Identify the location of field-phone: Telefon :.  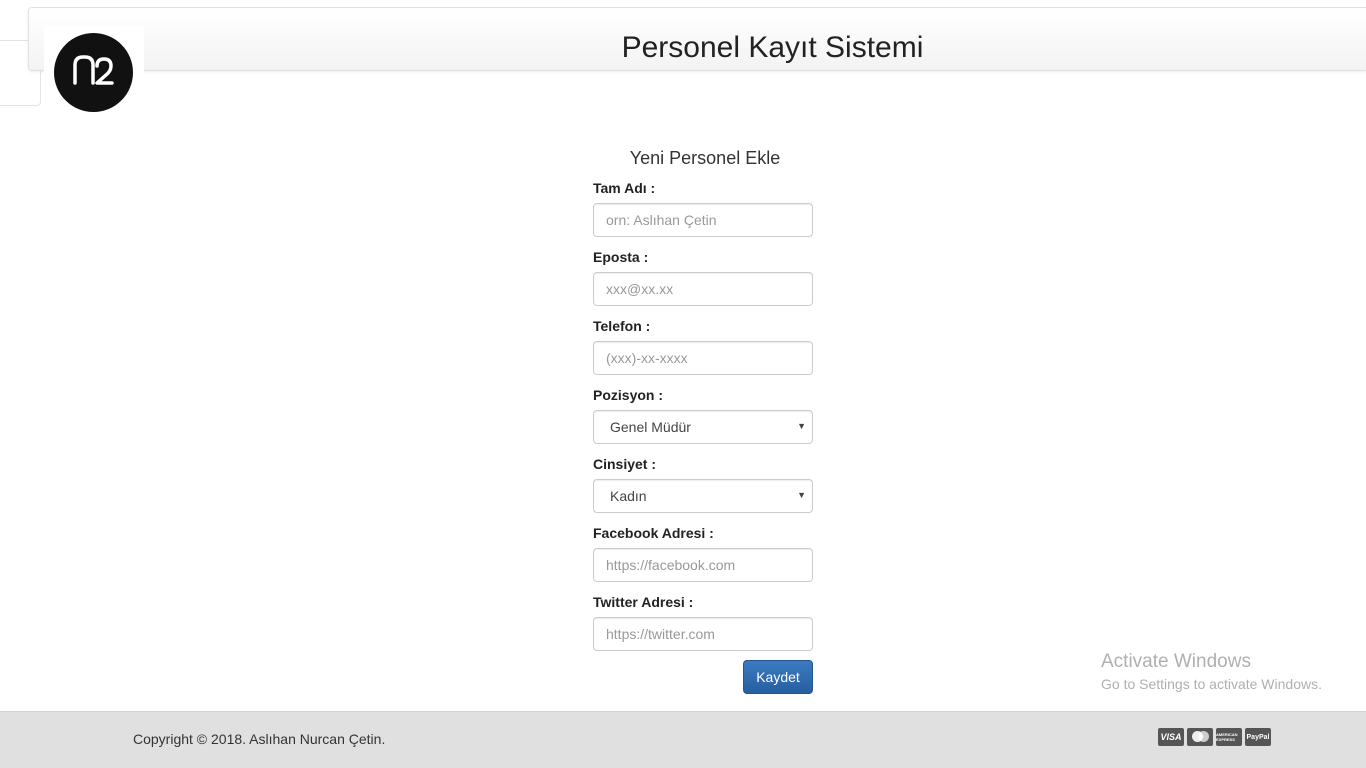
(703, 353).